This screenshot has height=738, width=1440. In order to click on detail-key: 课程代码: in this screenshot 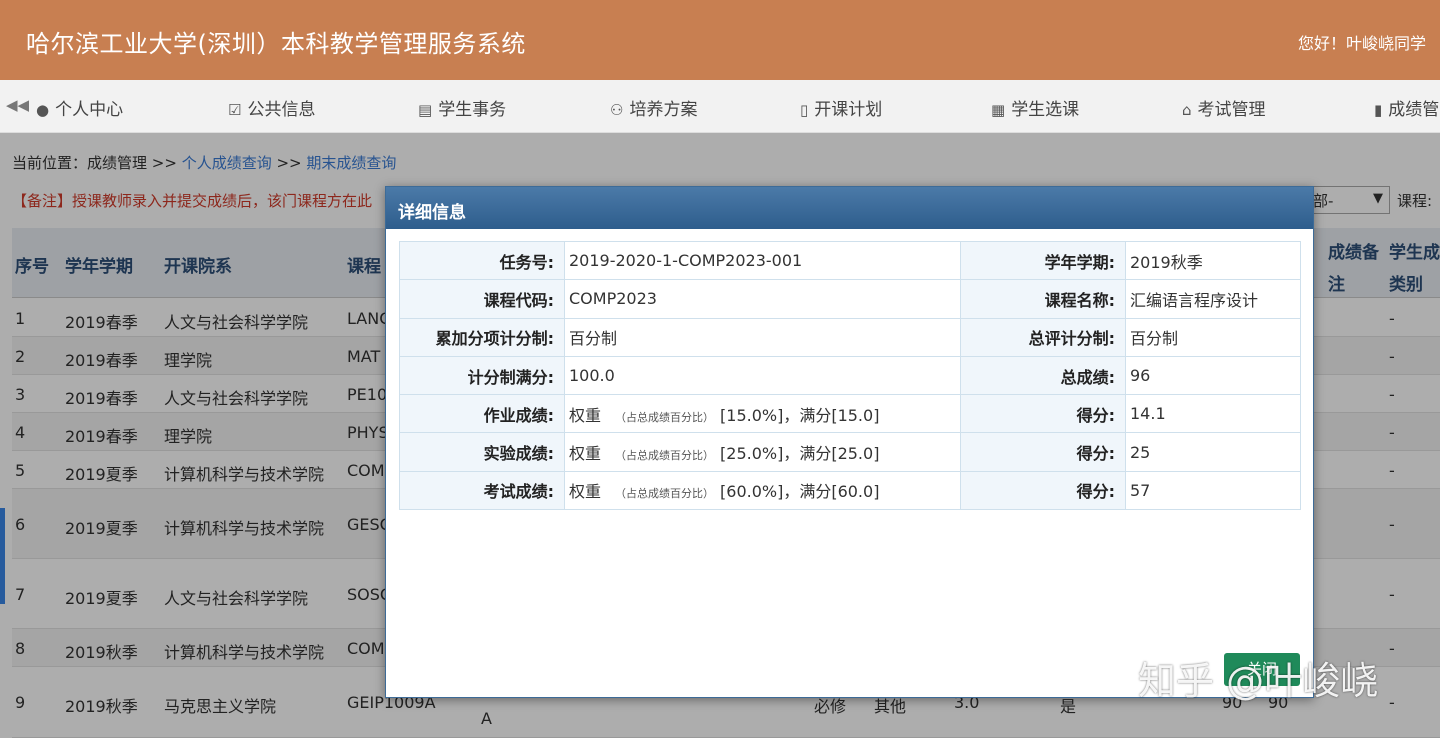, I will do `click(482, 299)`.